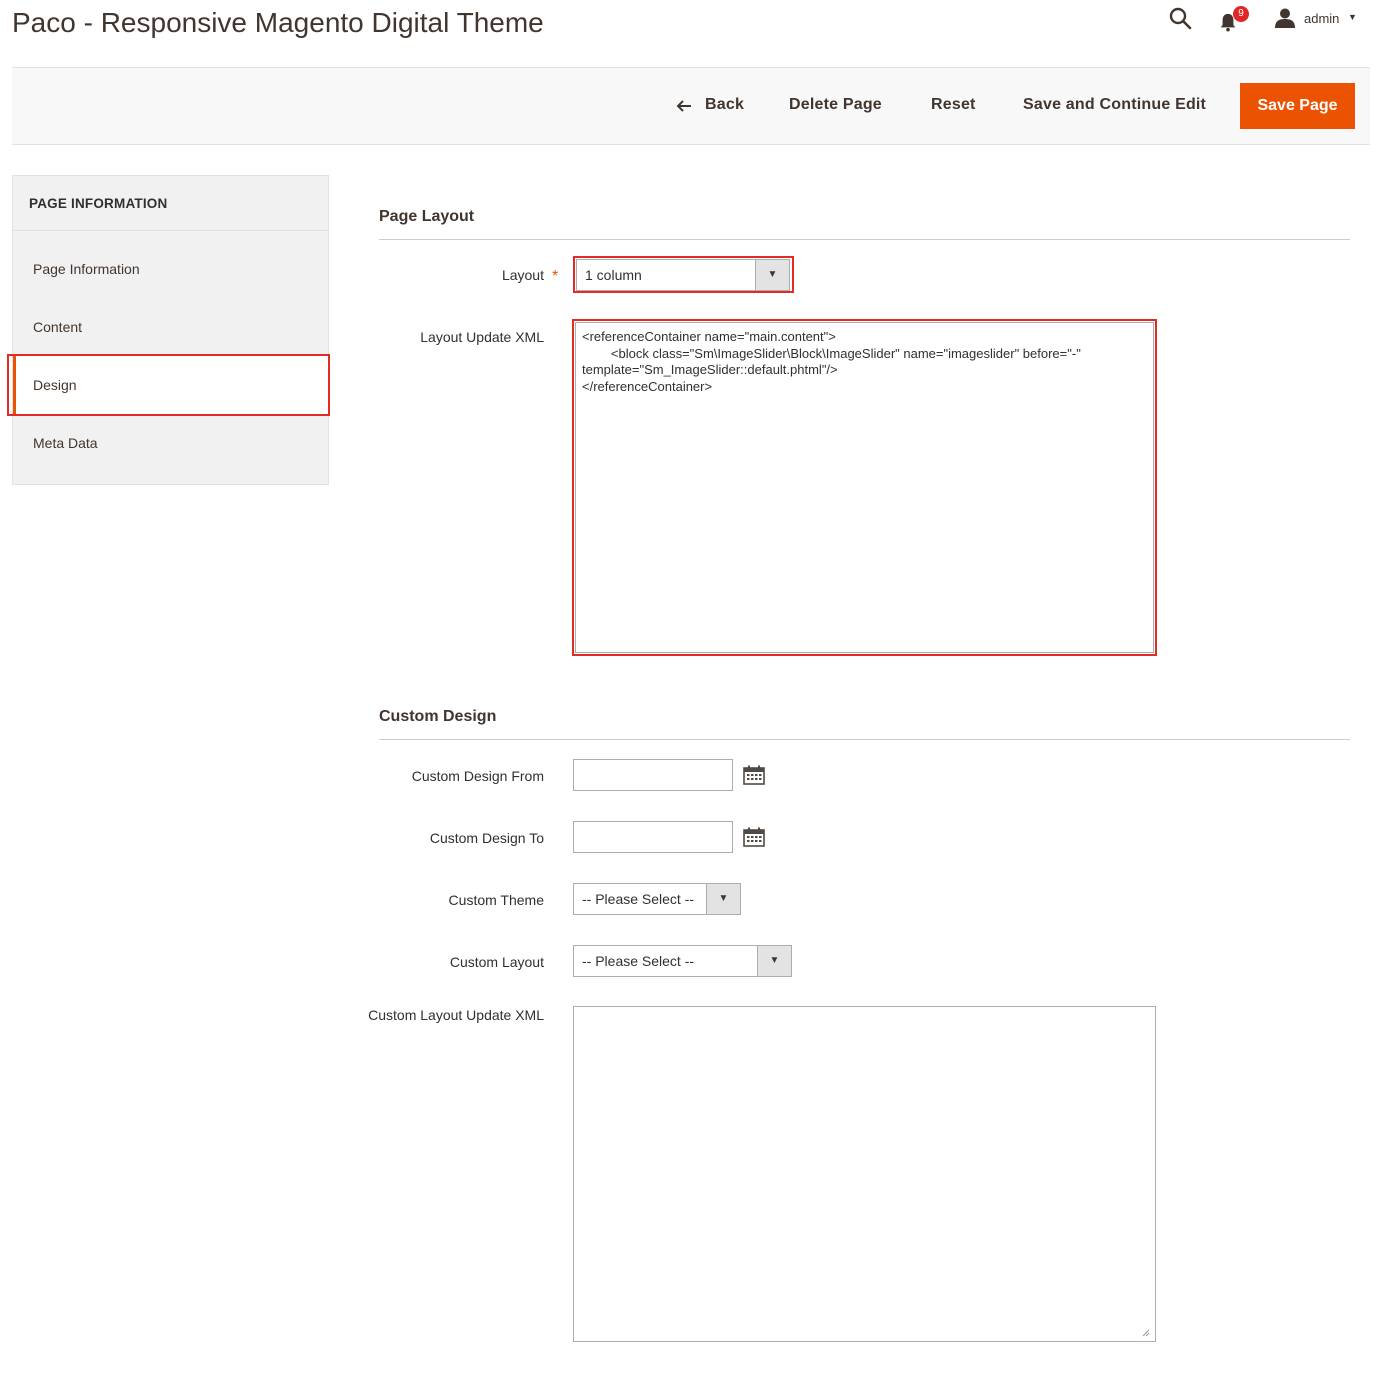 This screenshot has width=1384, height=1395. I want to click on custom-design-section-title: Custom Design, so click(438, 716).